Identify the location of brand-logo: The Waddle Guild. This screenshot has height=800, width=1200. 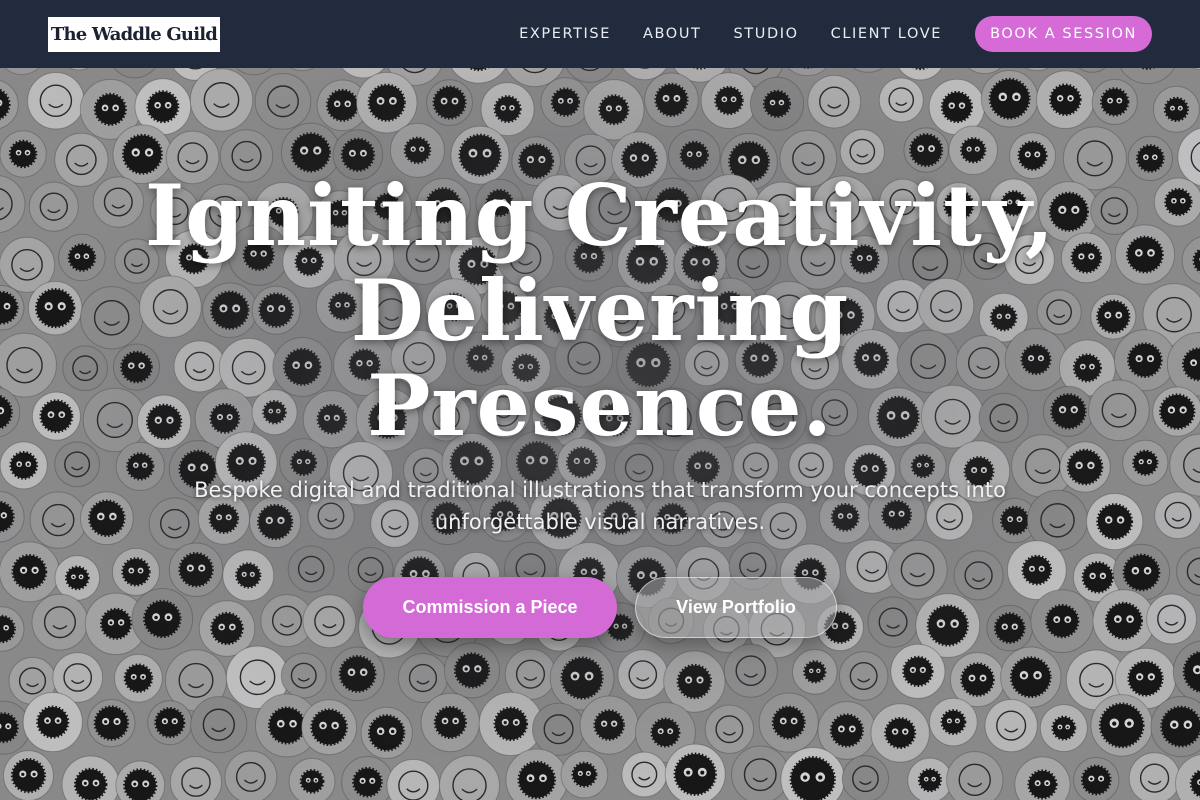
(134, 34).